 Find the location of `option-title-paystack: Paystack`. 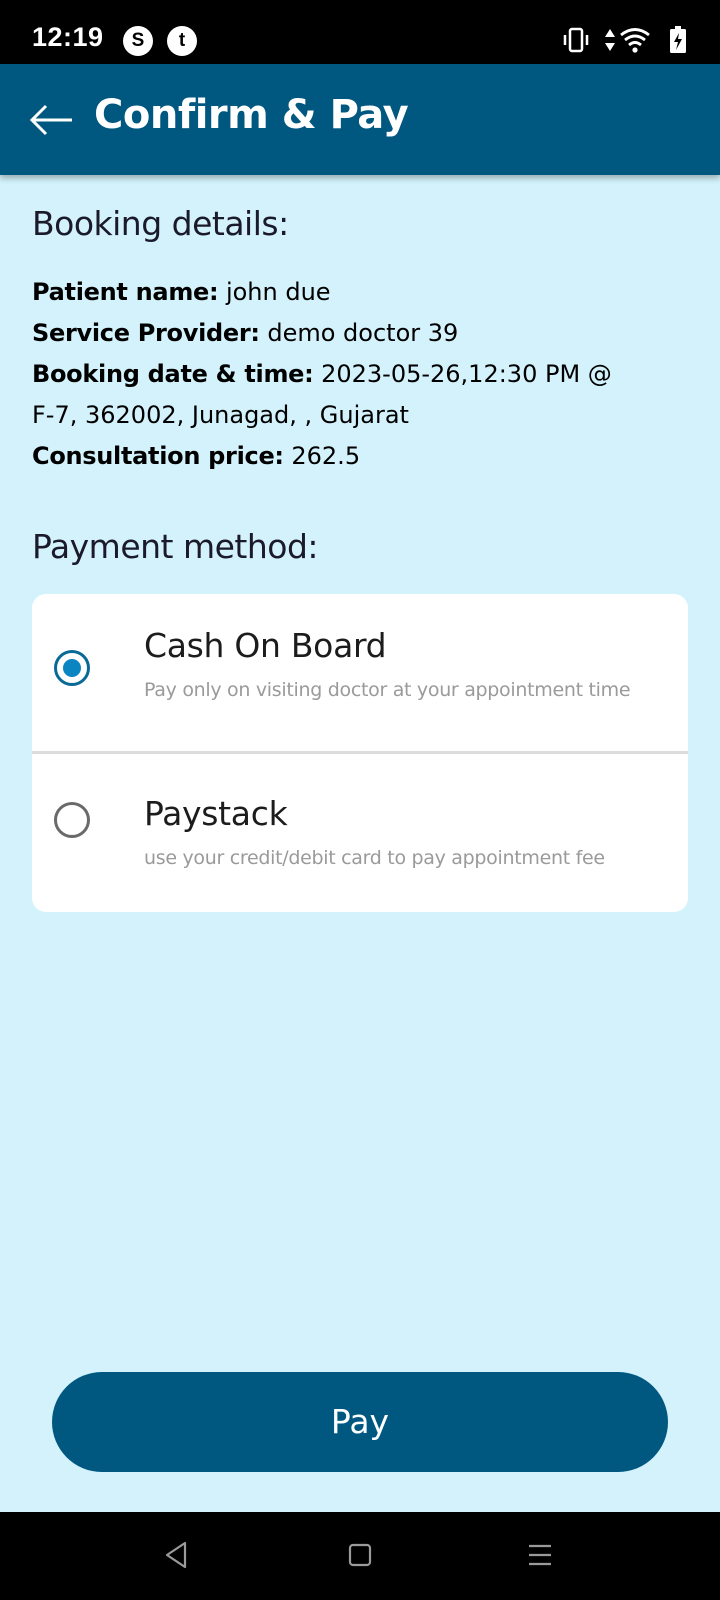

option-title-paystack: Paystack is located at coordinates (216, 813).